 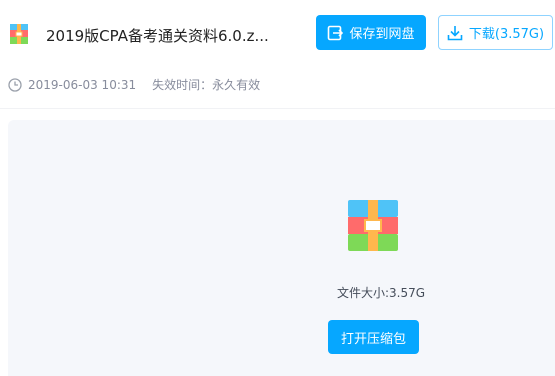 I want to click on expire-time: 失效时间：永久有效, so click(x=206, y=85).